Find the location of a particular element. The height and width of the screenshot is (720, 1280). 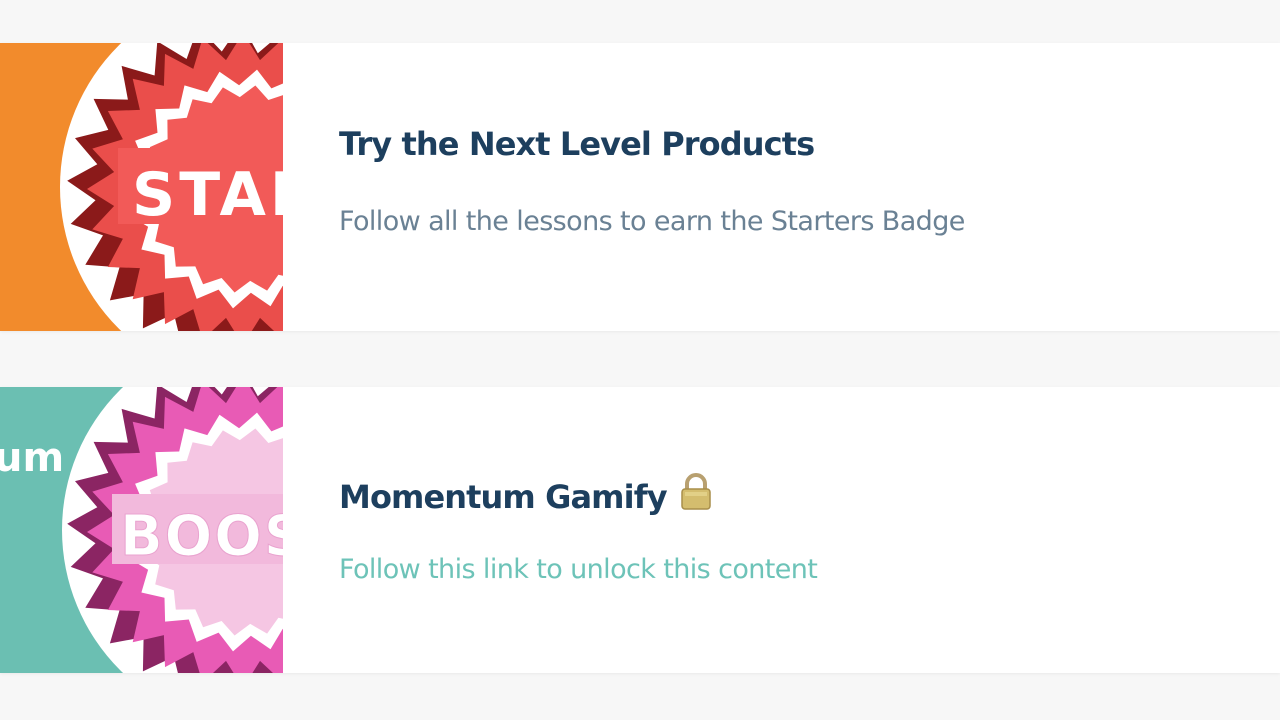

course-thumbnail: STAR is located at coordinates (141, 187).